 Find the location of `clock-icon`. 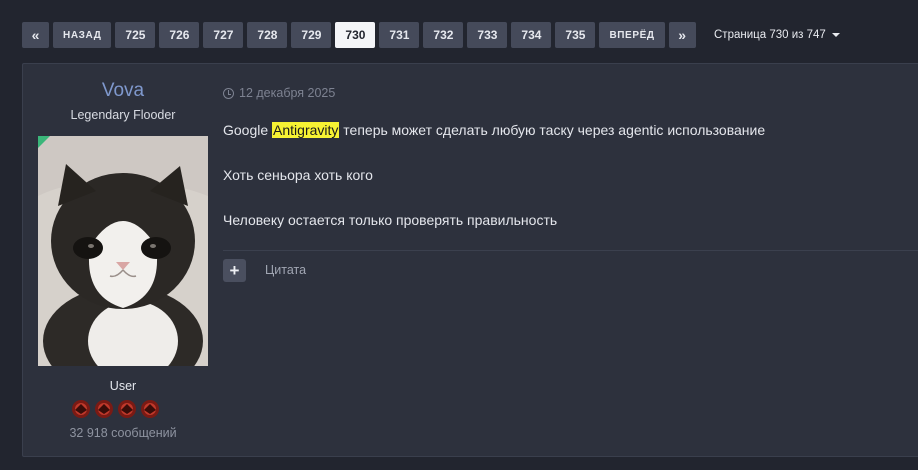

clock-icon is located at coordinates (228, 93).